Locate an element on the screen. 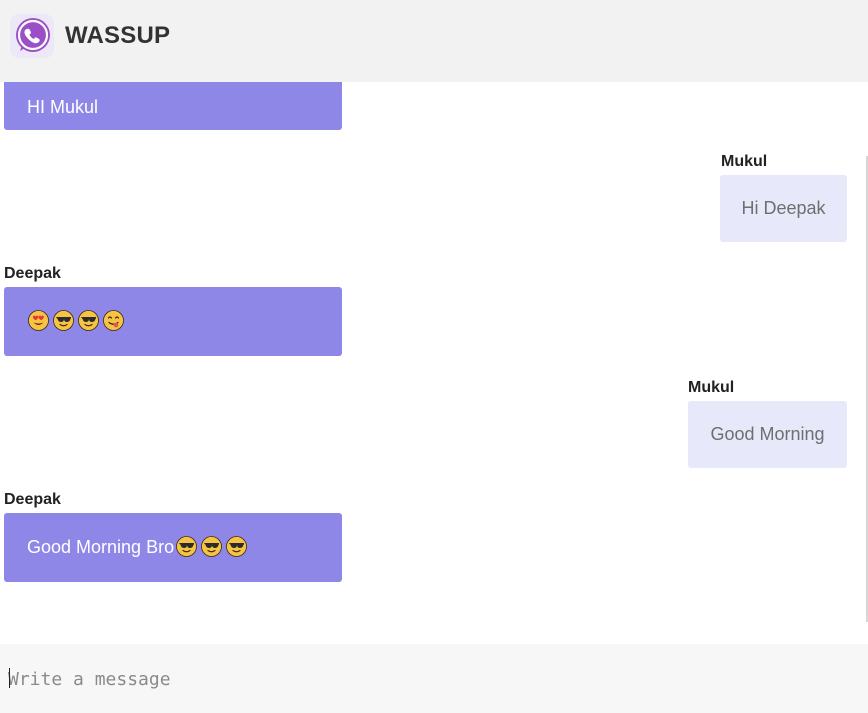  app-header: WASSUP is located at coordinates (434, 41).